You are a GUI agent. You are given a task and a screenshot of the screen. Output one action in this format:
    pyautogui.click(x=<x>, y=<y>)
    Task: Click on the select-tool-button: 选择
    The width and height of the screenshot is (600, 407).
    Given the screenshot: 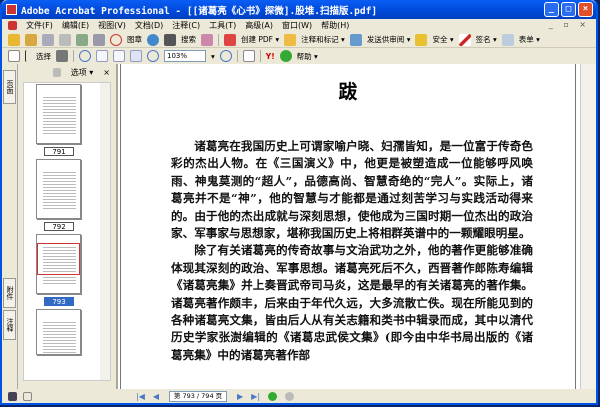 What is the action you would take?
    pyautogui.click(x=43, y=56)
    